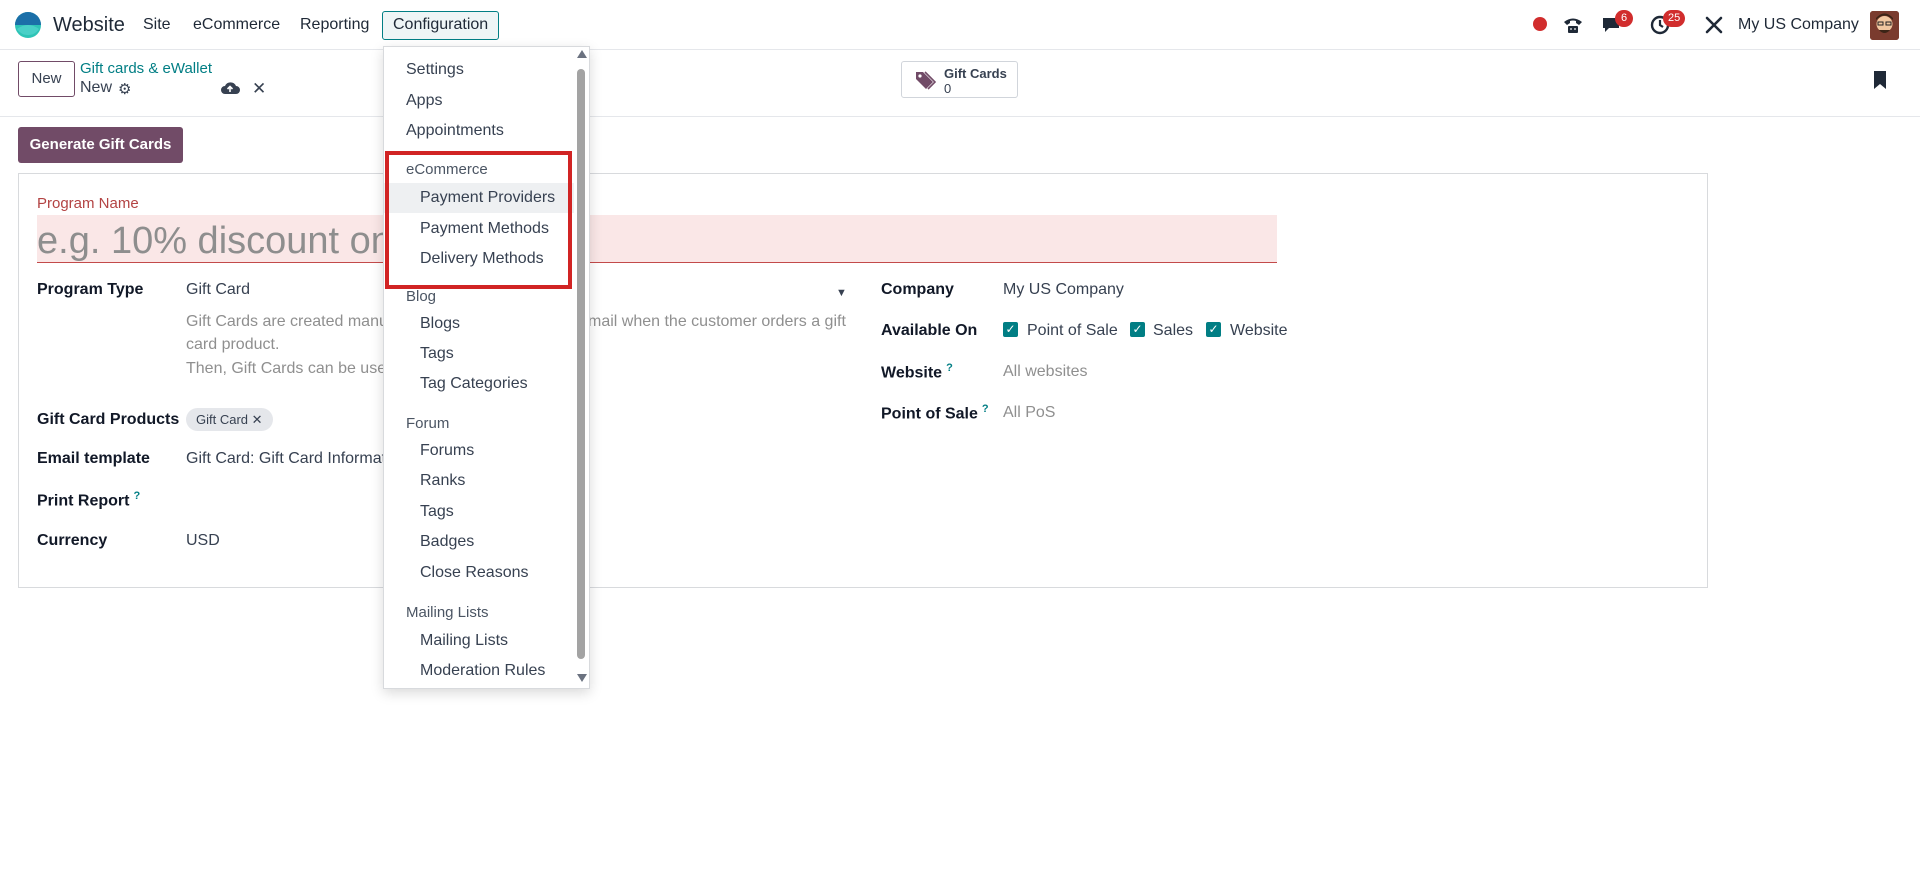  I want to click on gift-cards-smart-button: Gift Cards 0, so click(959, 79).